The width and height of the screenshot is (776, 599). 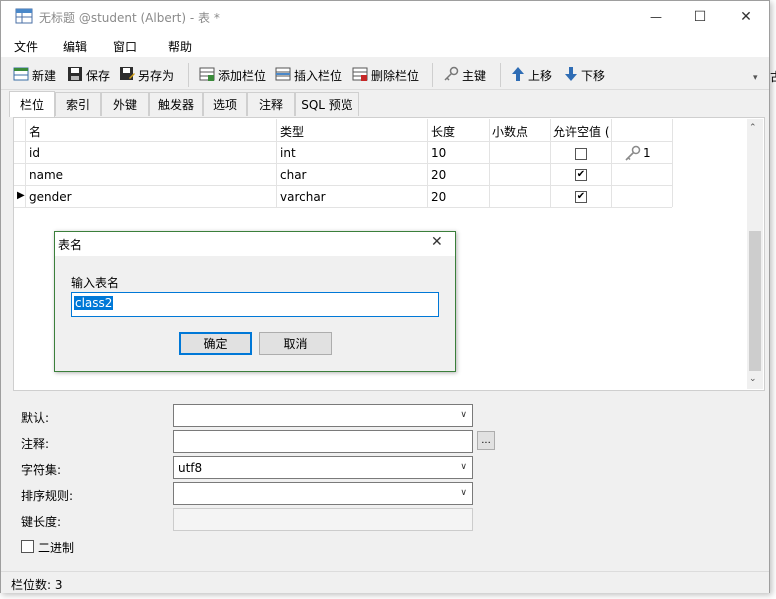 I want to click on collation-dropdown: ∨, so click(x=323, y=493).